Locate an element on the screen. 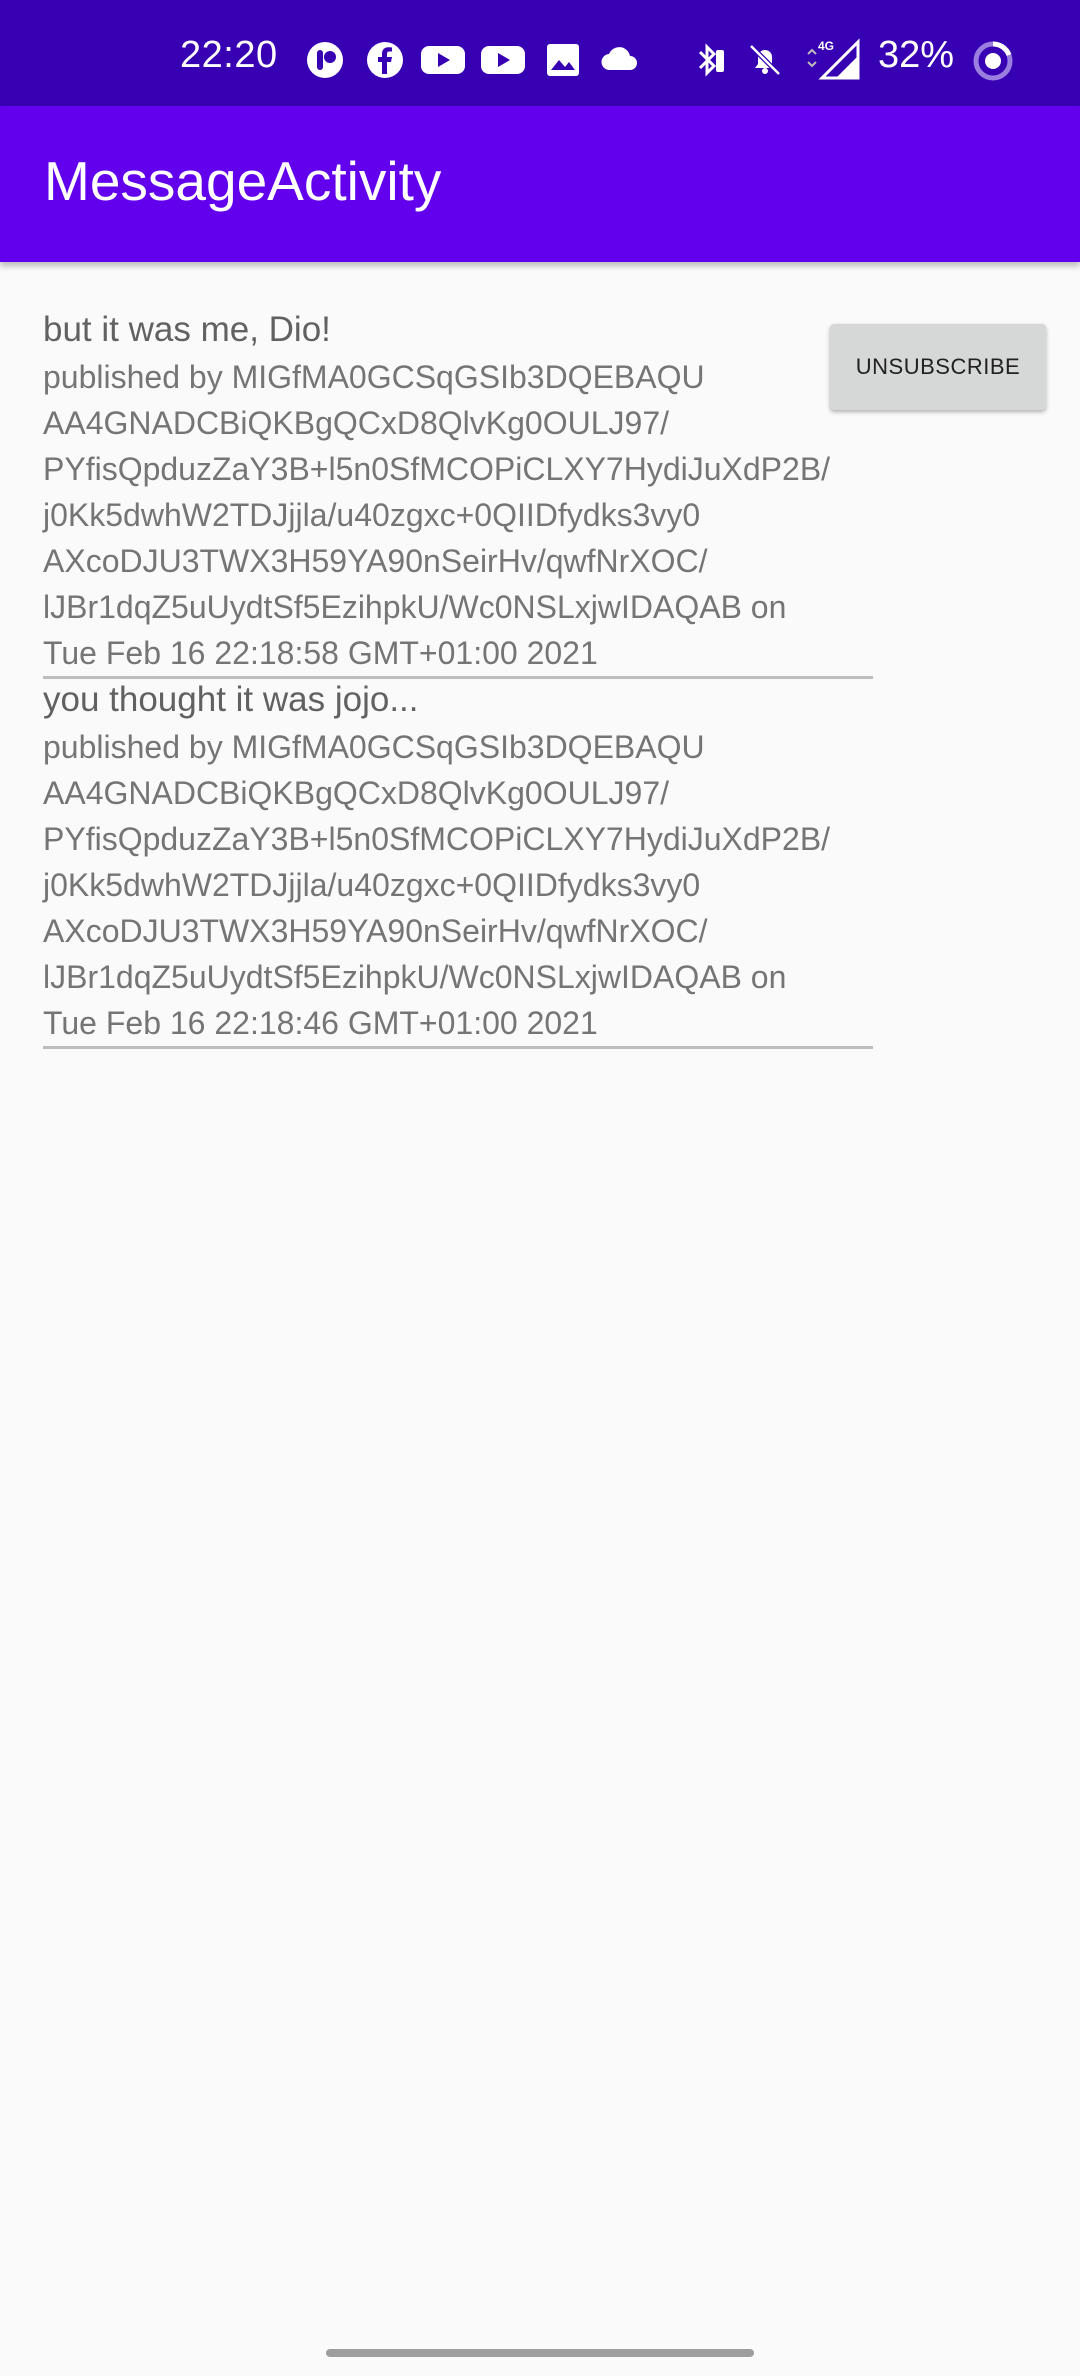 The width and height of the screenshot is (1080, 2376). status-bar: 22:20 4G 32% is located at coordinates (540, 53).